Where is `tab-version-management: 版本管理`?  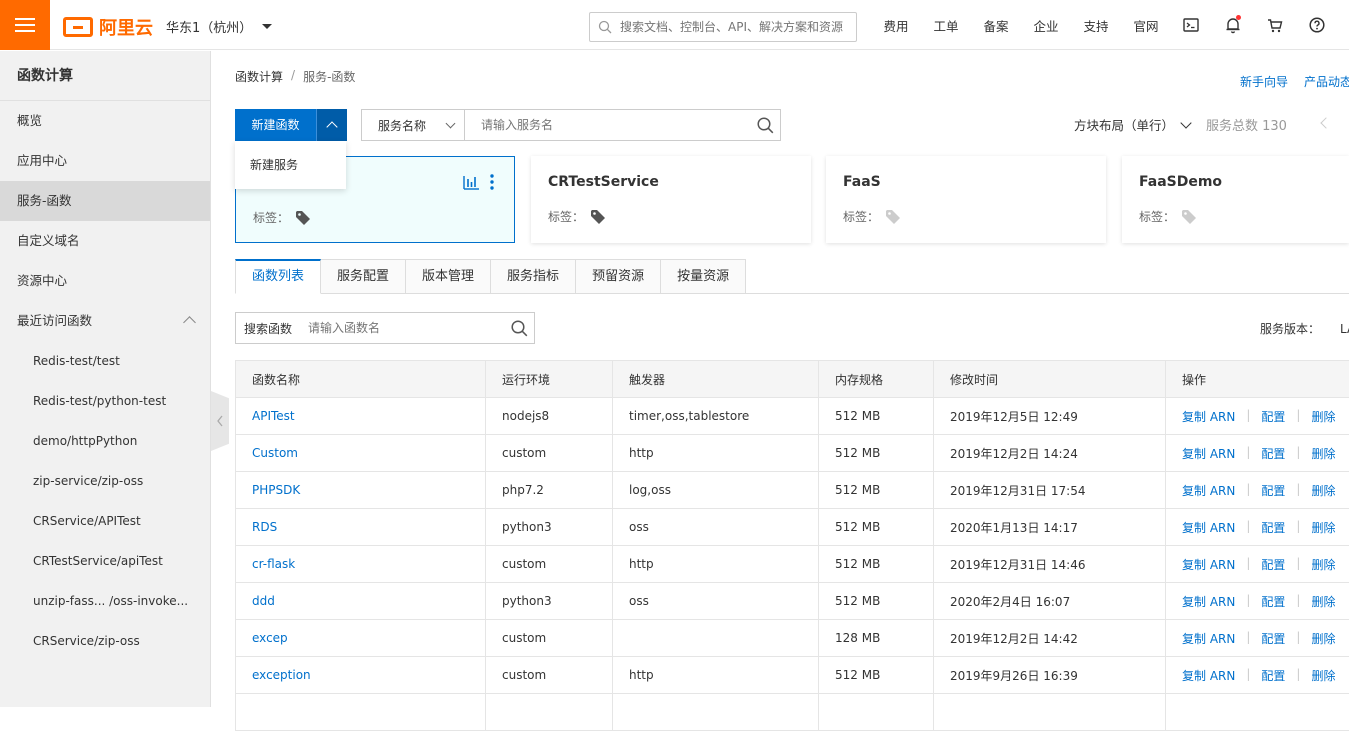
tab-version-management: 版本管理 is located at coordinates (448, 276).